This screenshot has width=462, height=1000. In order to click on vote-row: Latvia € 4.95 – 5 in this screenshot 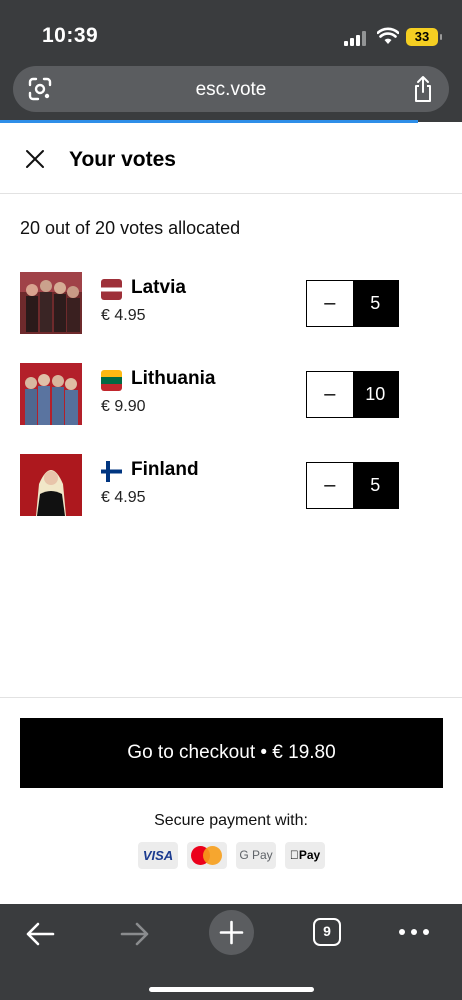, I will do `click(231, 304)`.